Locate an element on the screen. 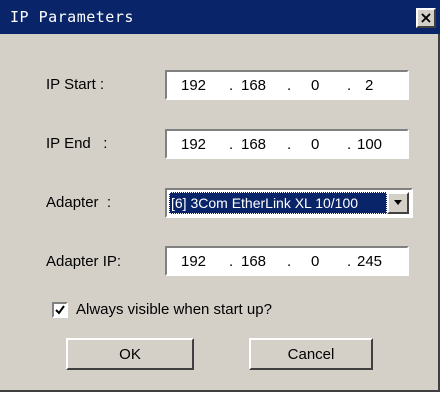  dropdown-button is located at coordinates (398, 203).